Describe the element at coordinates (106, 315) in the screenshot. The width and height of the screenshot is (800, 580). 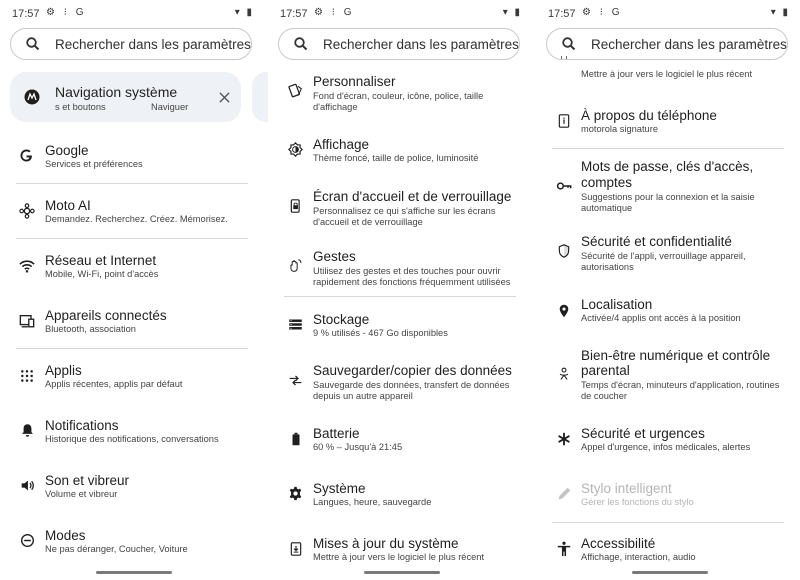
I see `item-title: Appareils connectés` at that location.